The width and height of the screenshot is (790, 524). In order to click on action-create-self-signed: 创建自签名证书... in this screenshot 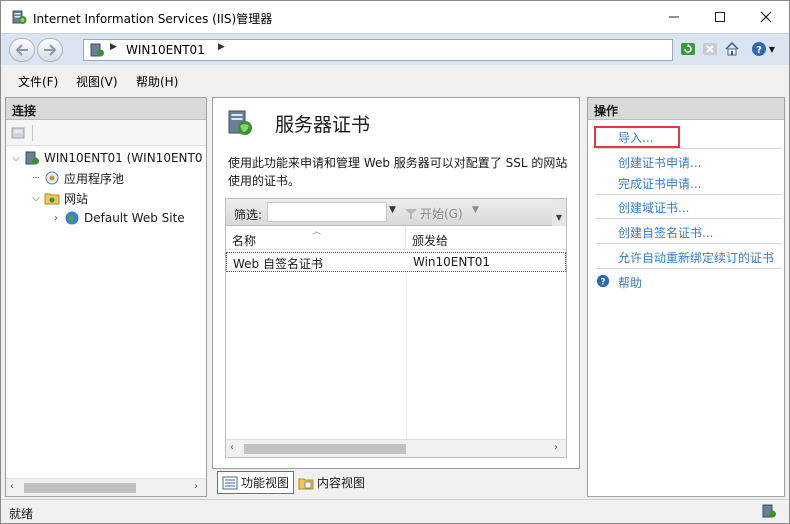, I will do `click(665, 232)`.